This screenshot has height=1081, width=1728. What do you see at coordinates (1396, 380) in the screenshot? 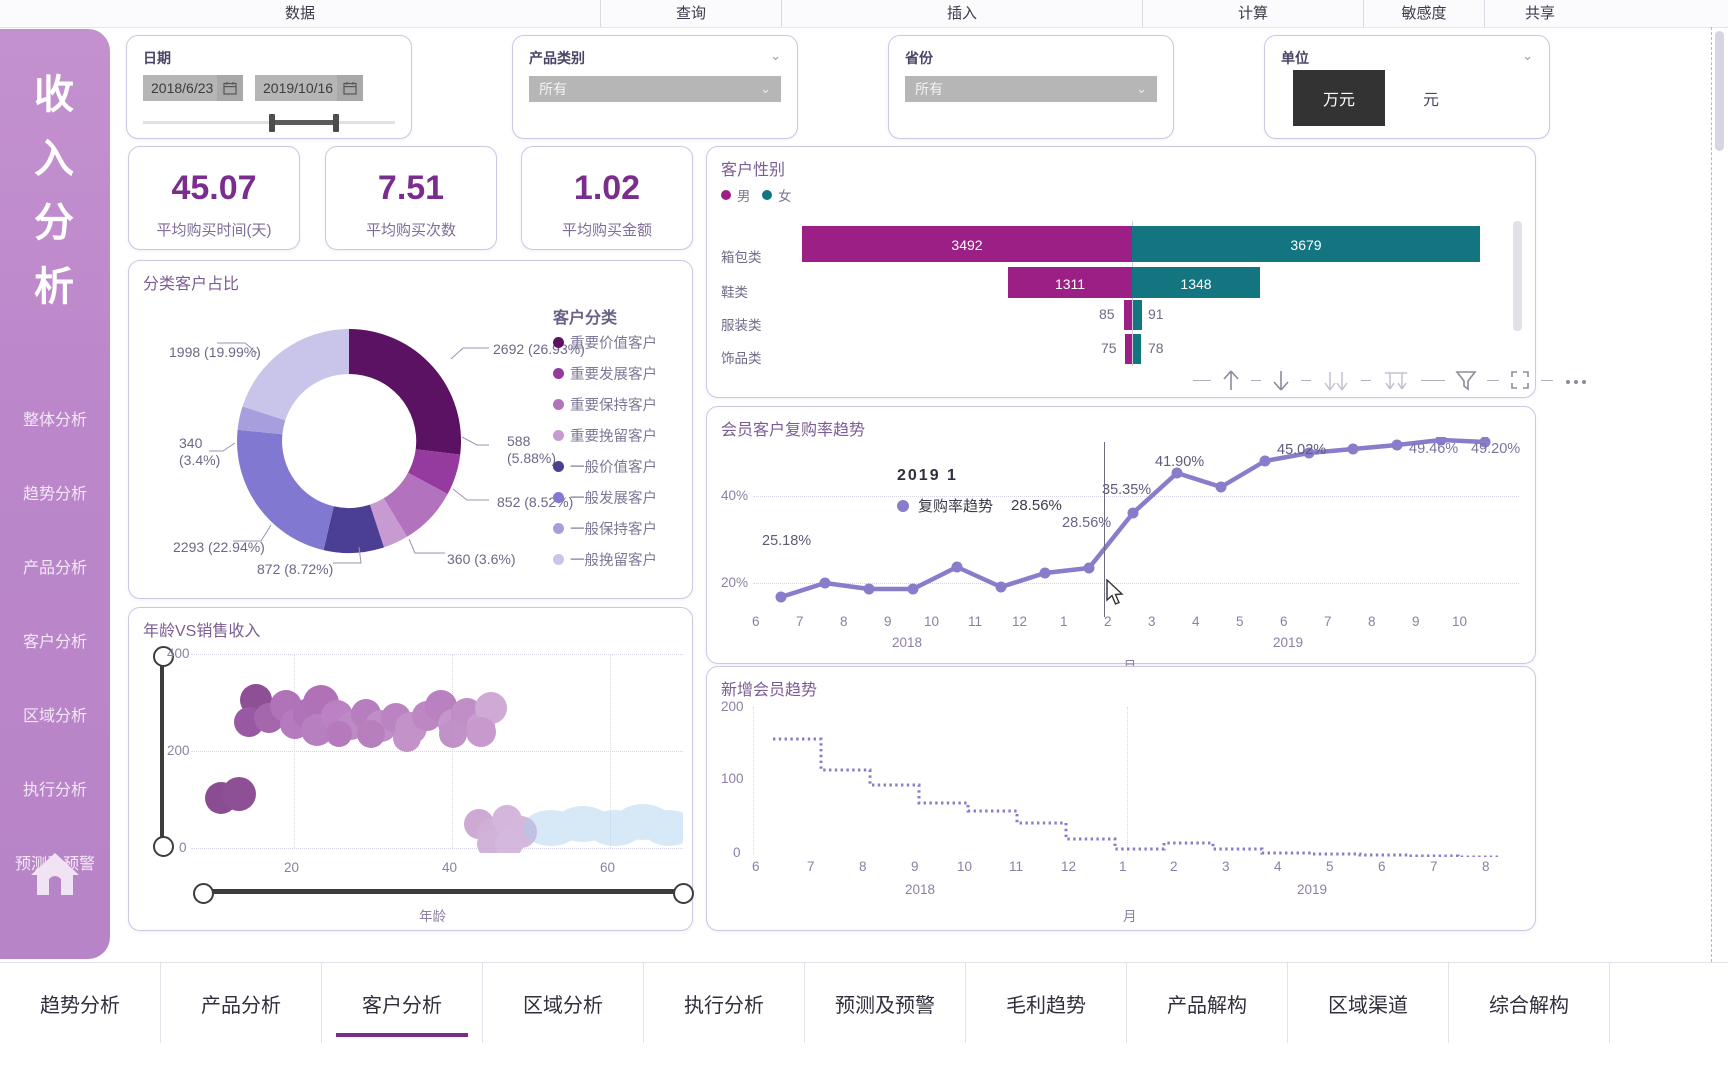
I see `drill-up-icon` at bounding box center [1396, 380].